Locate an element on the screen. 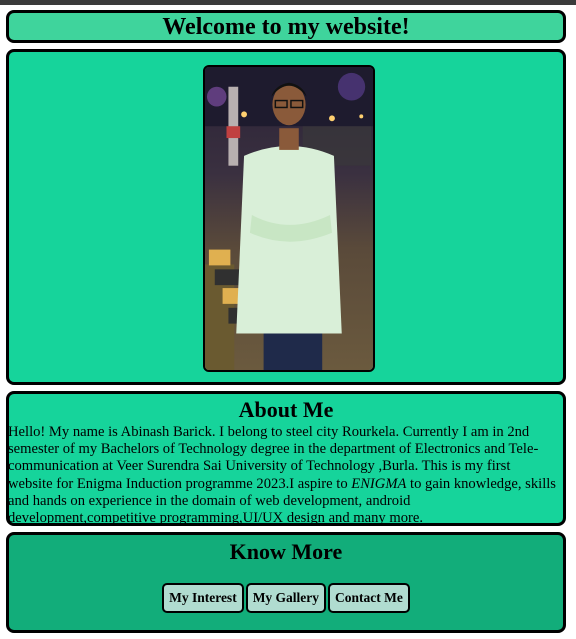 The width and height of the screenshot is (576, 639). my-interest-button: My Interest is located at coordinates (203, 598).